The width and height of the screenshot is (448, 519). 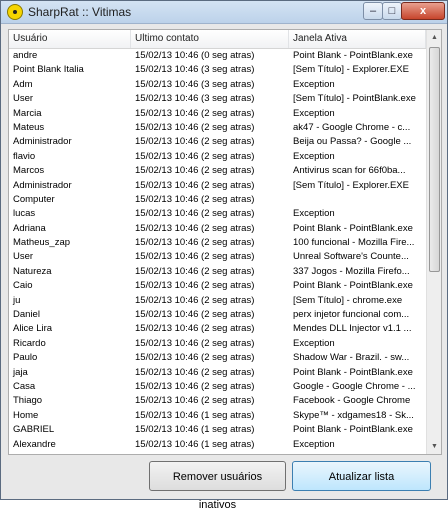 What do you see at coordinates (80, 12) in the screenshot?
I see `window-title: SharpRat :: Vitimas` at bounding box center [80, 12].